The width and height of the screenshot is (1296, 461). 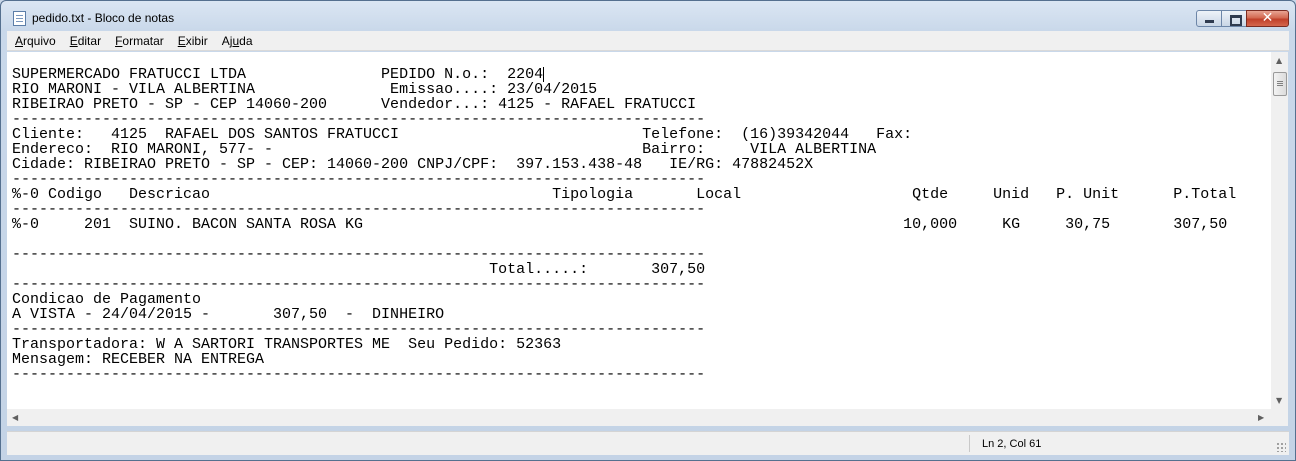 I want to click on cursor-position: Ln 2, Col 61, so click(x=1012, y=444).